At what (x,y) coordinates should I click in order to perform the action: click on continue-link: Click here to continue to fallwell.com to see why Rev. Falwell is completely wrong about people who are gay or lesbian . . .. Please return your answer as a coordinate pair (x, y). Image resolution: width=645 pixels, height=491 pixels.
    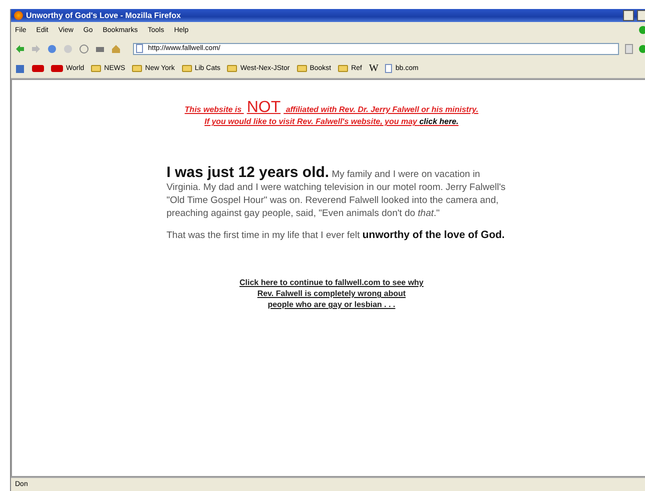
    Looking at the image, I should click on (331, 293).